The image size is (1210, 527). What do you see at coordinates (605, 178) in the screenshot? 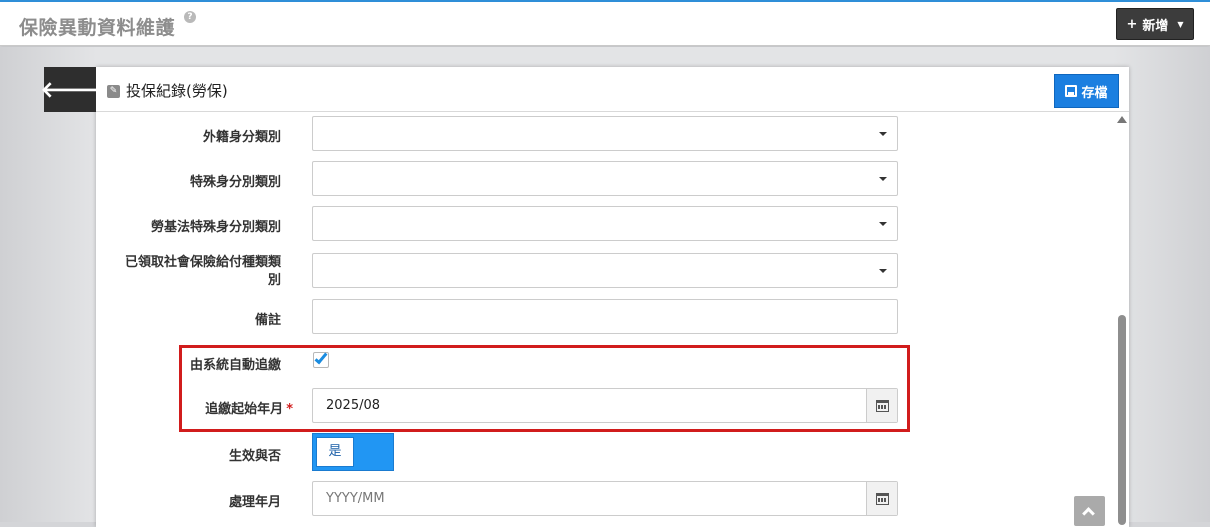
I see `special-identity-select` at bounding box center [605, 178].